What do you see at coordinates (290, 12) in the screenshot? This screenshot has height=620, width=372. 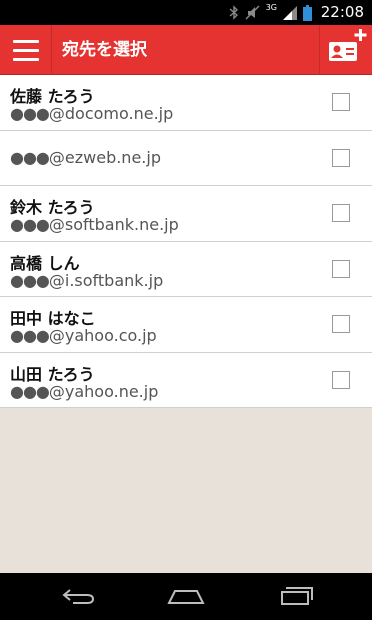 I see `signal-icon` at bounding box center [290, 12].